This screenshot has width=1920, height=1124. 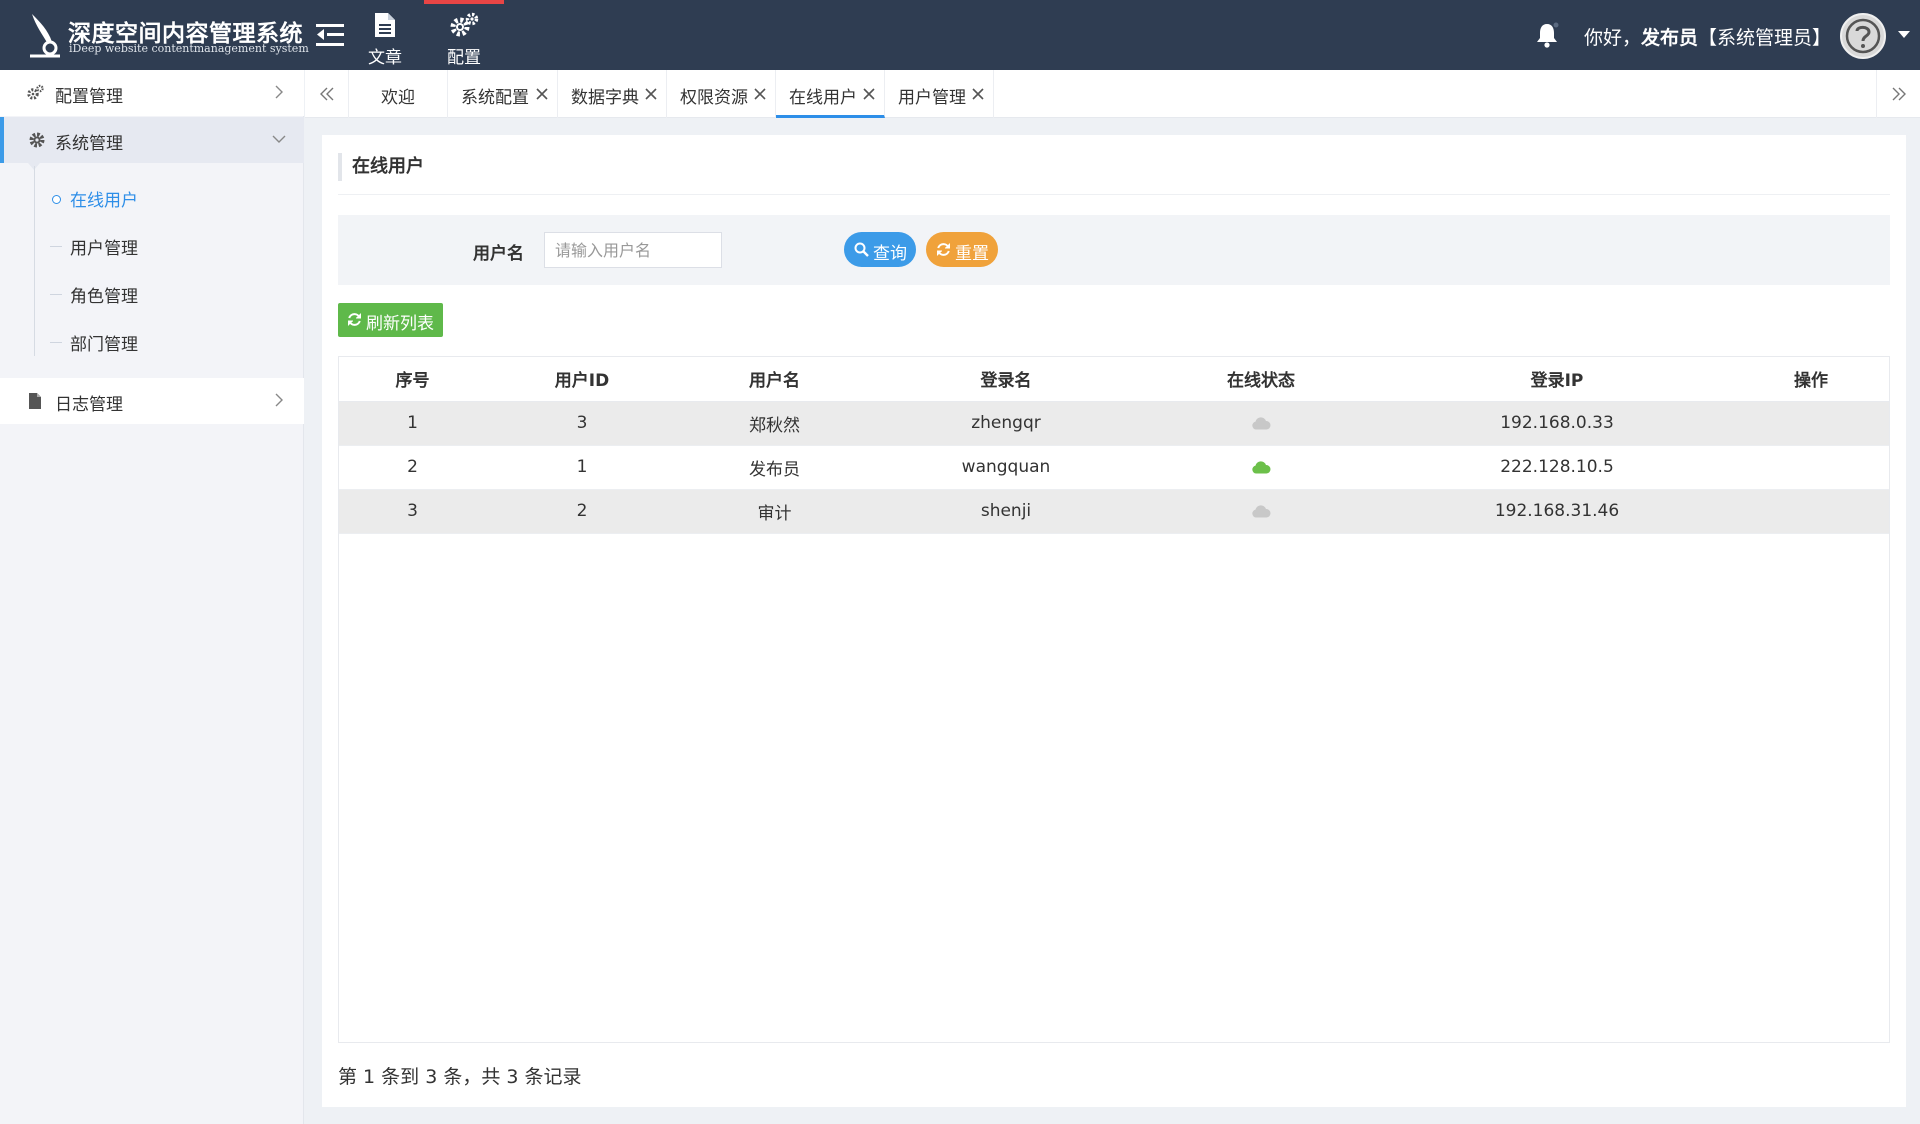 What do you see at coordinates (1114, 194) in the screenshot?
I see `title-divider` at bounding box center [1114, 194].